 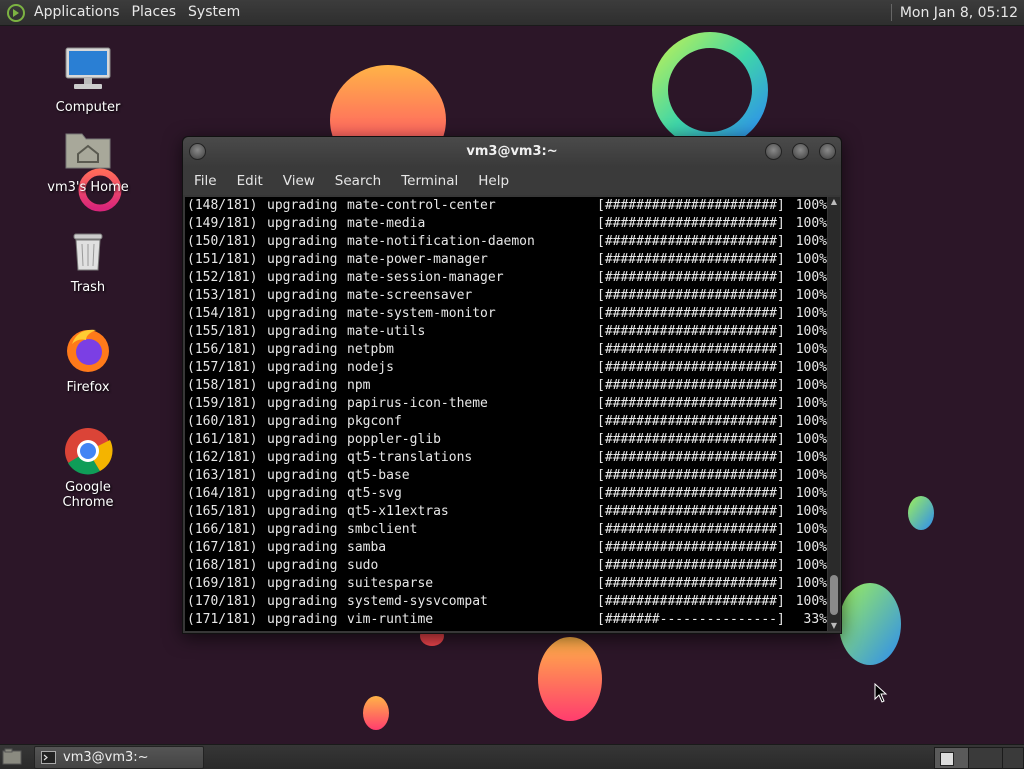 What do you see at coordinates (88, 287) in the screenshot?
I see `desktop-icon-label: Trash` at bounding box center [88, 287].